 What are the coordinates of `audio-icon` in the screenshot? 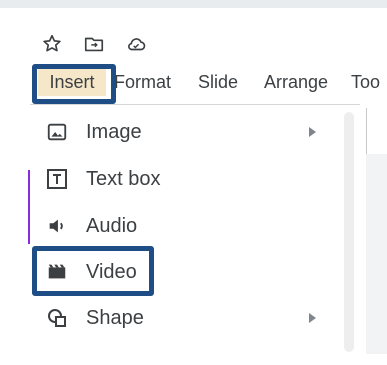 It's located at (57, 226).